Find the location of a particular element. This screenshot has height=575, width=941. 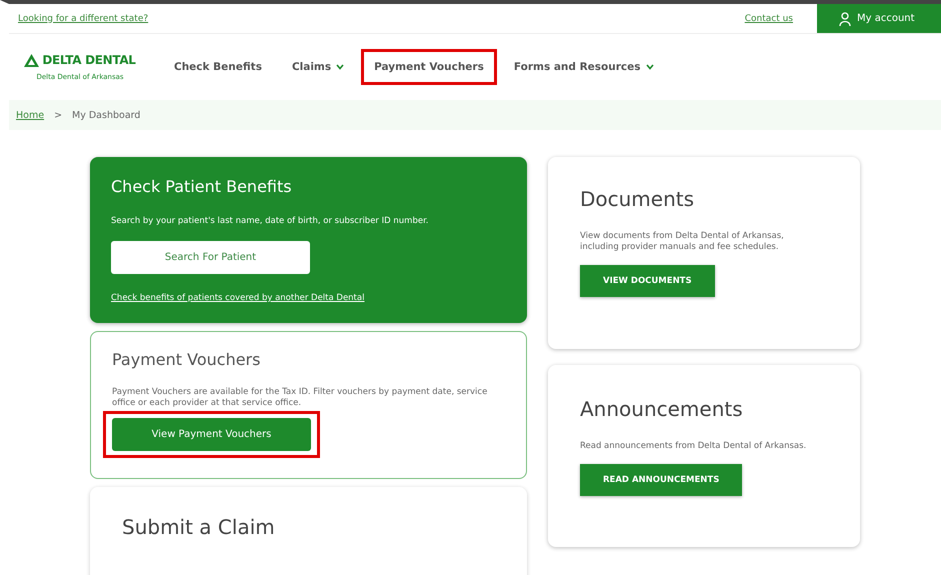

triangle-logo-icon is located at coordinates (32, 60).